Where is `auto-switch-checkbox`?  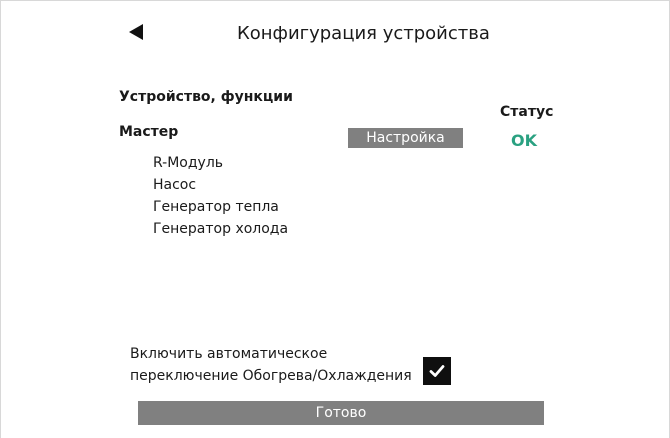 auto-switch-checkbox is located at coordinates (437, 371).